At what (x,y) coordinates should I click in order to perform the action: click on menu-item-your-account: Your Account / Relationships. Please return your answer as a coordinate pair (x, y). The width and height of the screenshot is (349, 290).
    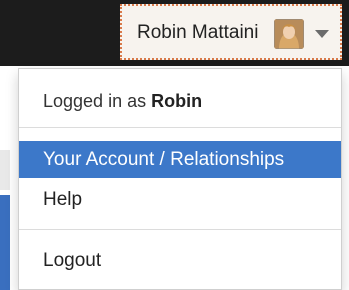
    Looking at the image, I should click on (180, 159).